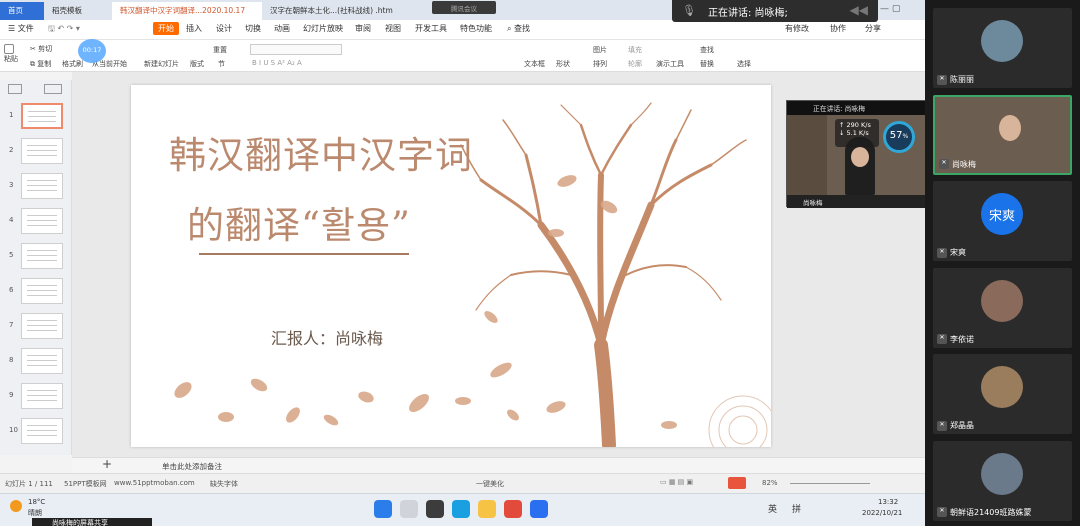  Describe the element at coordinates (902, 10) in the screenshot. I see `window-controls: — ▢` at that location.